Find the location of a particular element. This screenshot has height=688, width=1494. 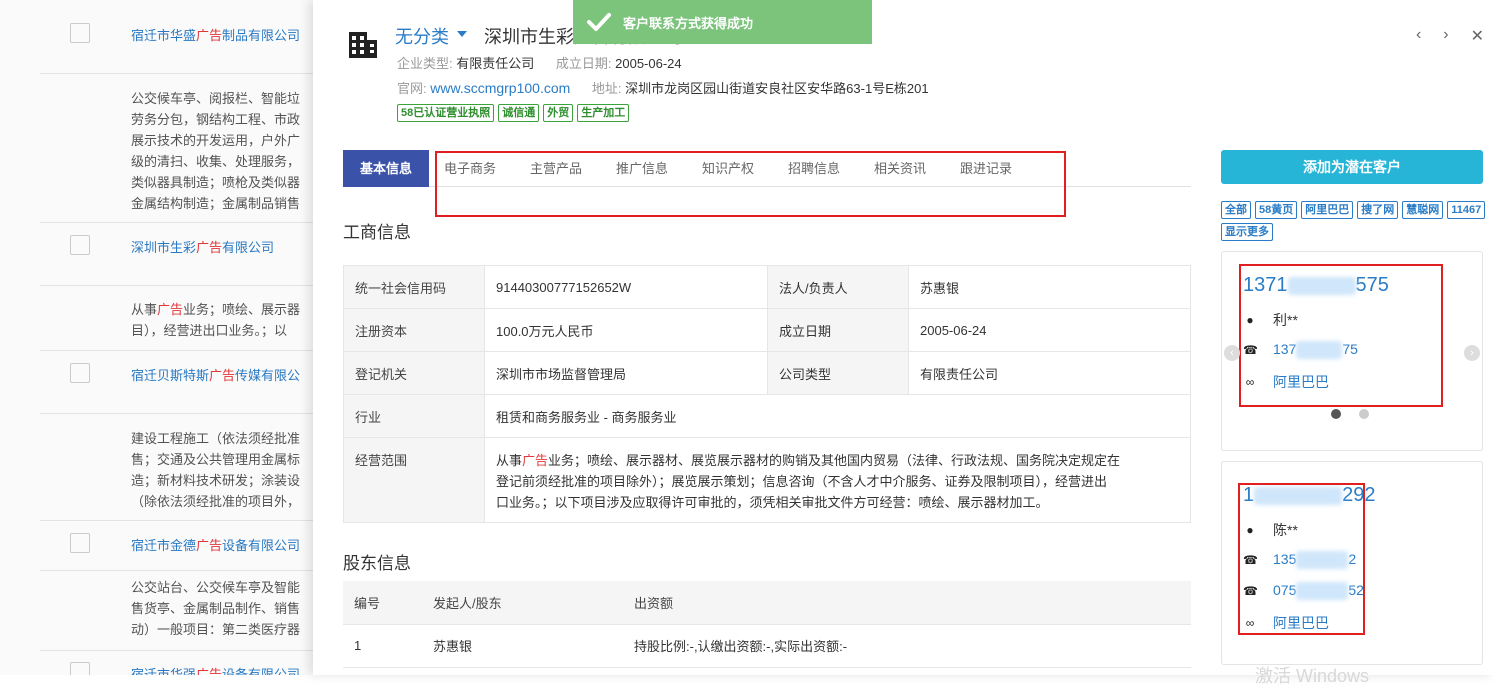

table-row: 统一社会信用码 91440300777152652W 法人/负责人 苏惠银 is located at coordinates (767, 287).